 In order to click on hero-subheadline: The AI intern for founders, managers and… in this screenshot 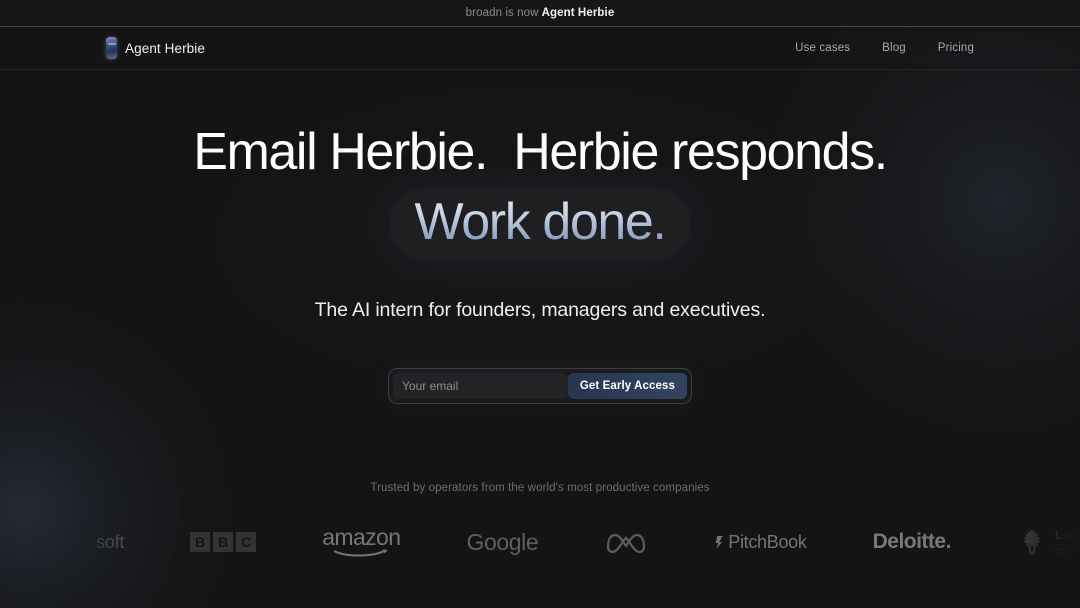, I will do `click(540, 310)`.